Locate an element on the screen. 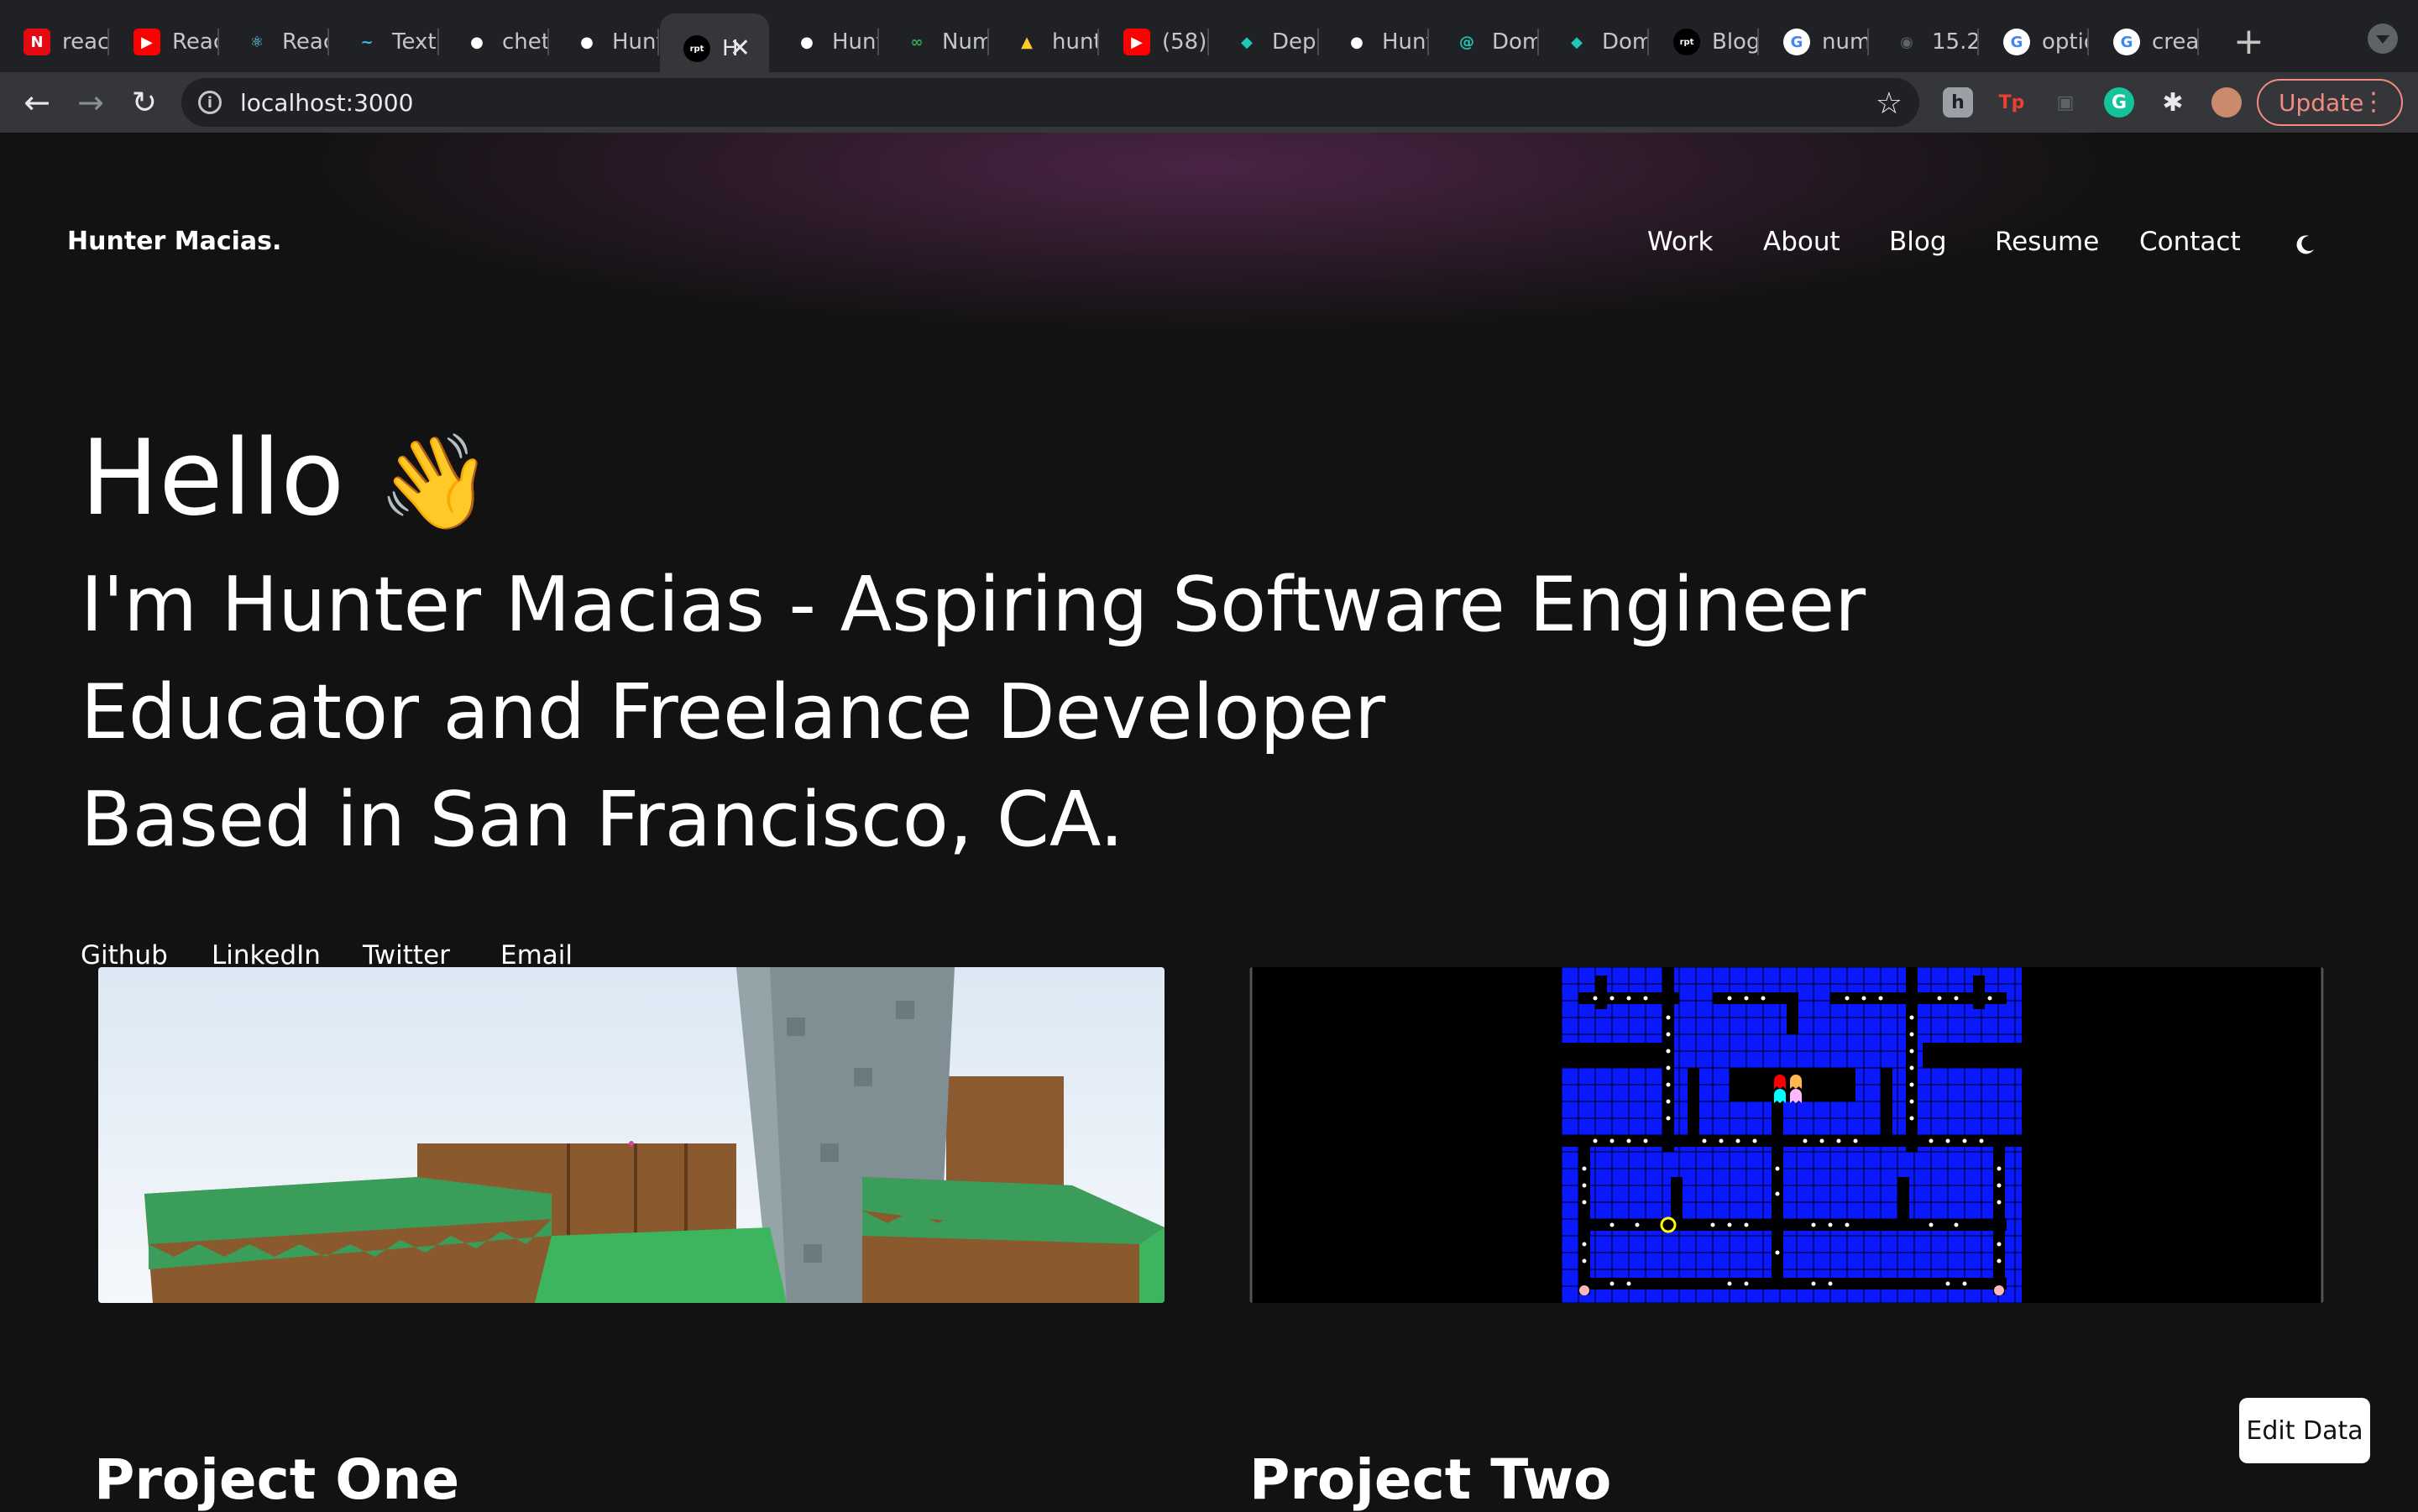  tab-label: Depl is located at coordinates (1295, 42).